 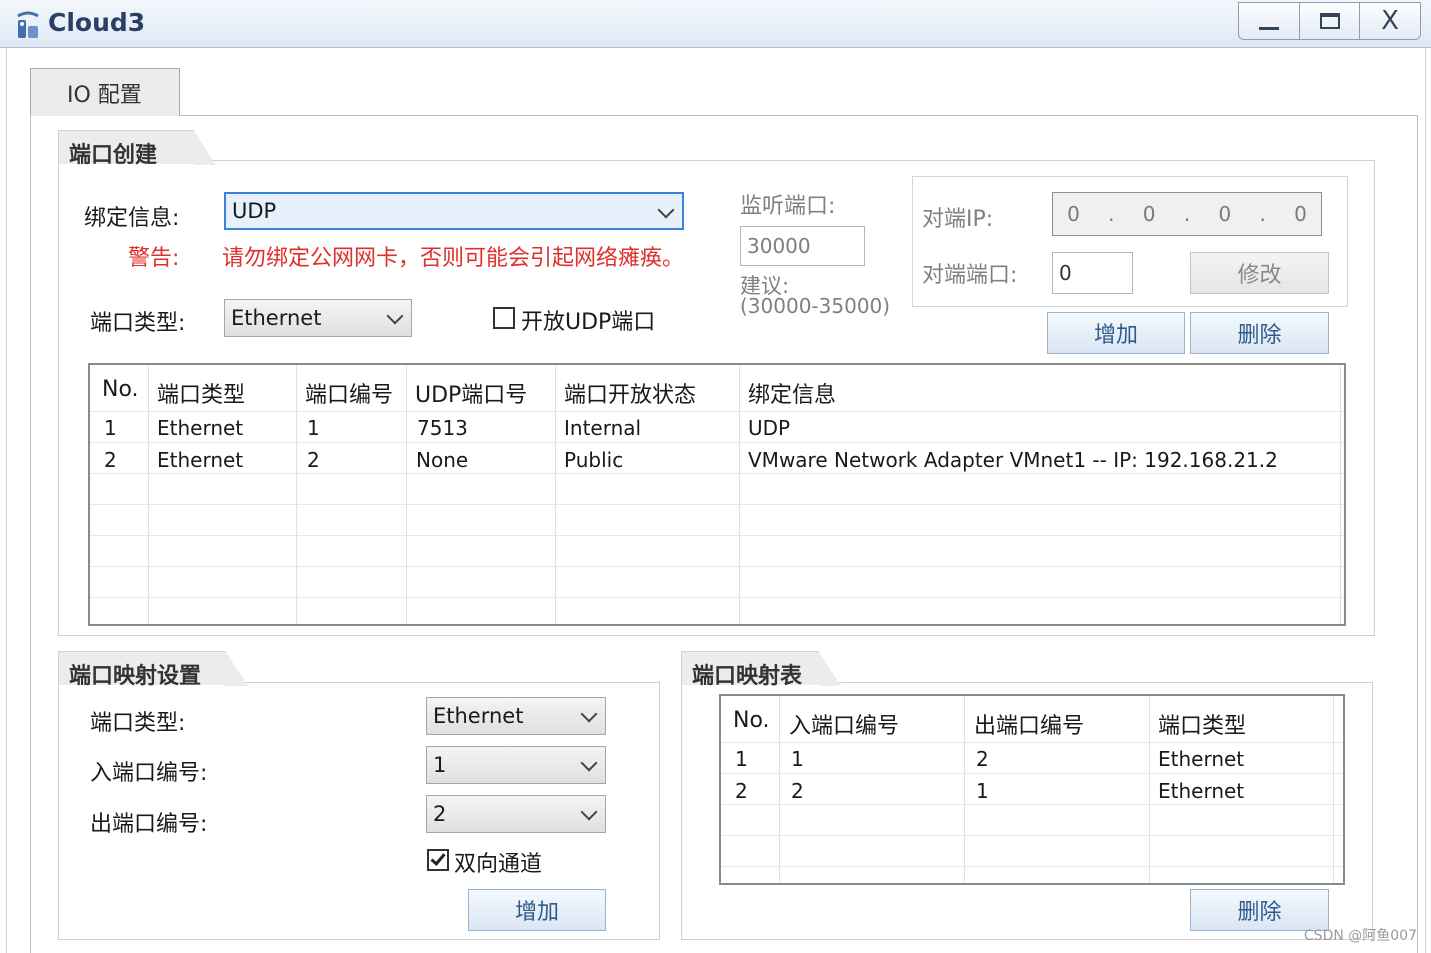 I want to click on in-port-combo: 1, so click(x=516, y=765).